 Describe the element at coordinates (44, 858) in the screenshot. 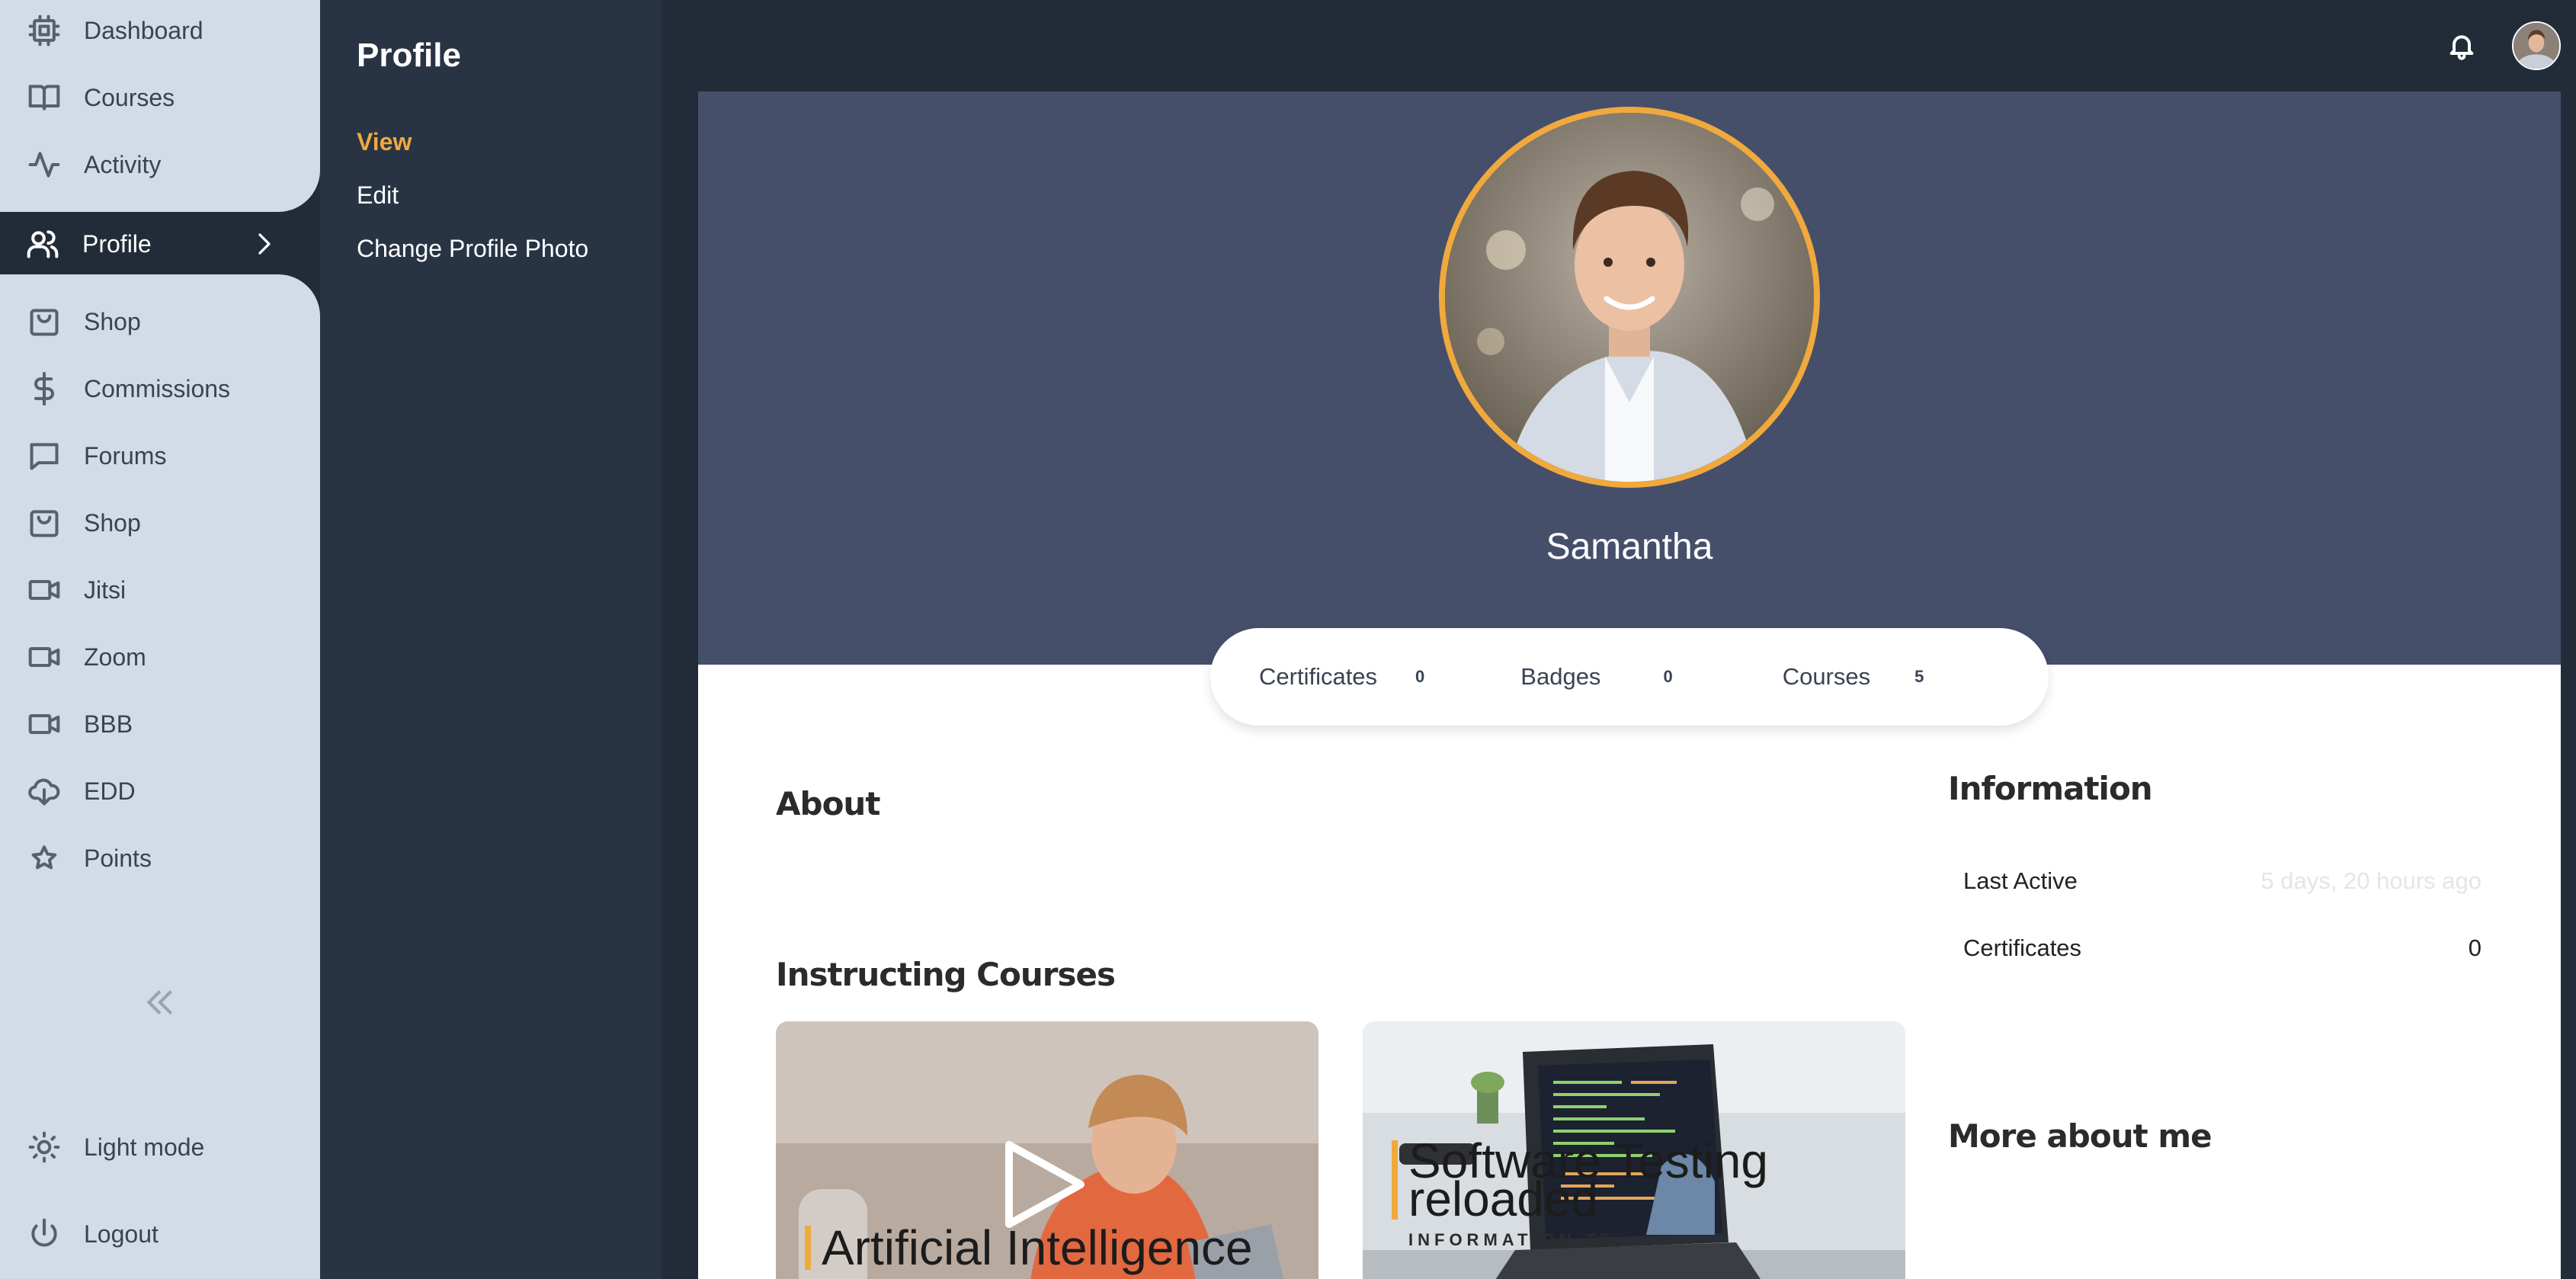

I see `star-icon` at that location.